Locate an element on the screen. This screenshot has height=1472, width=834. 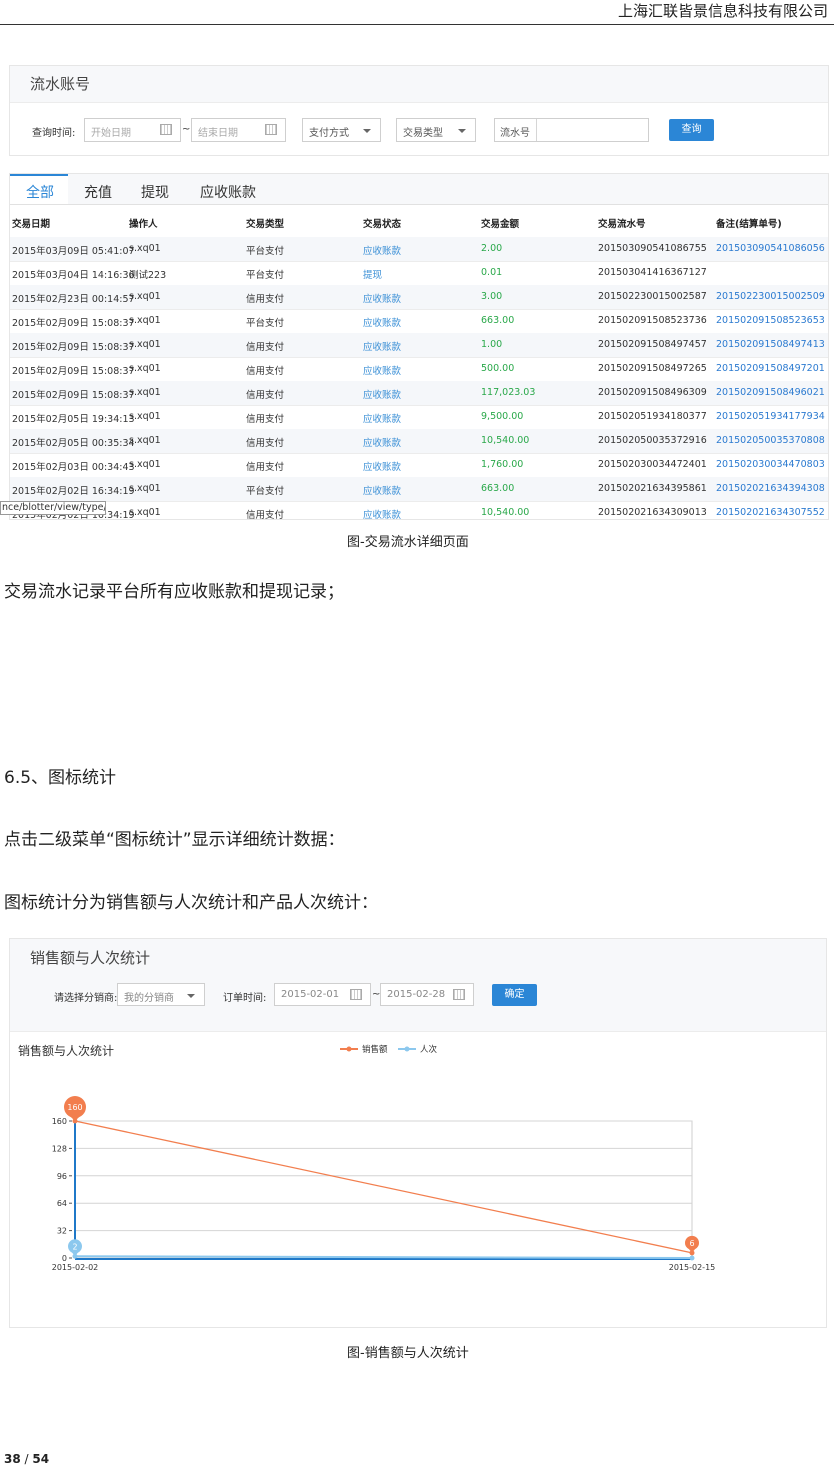
serial-number-field: 流水号 is located at coordinates (571, 130).